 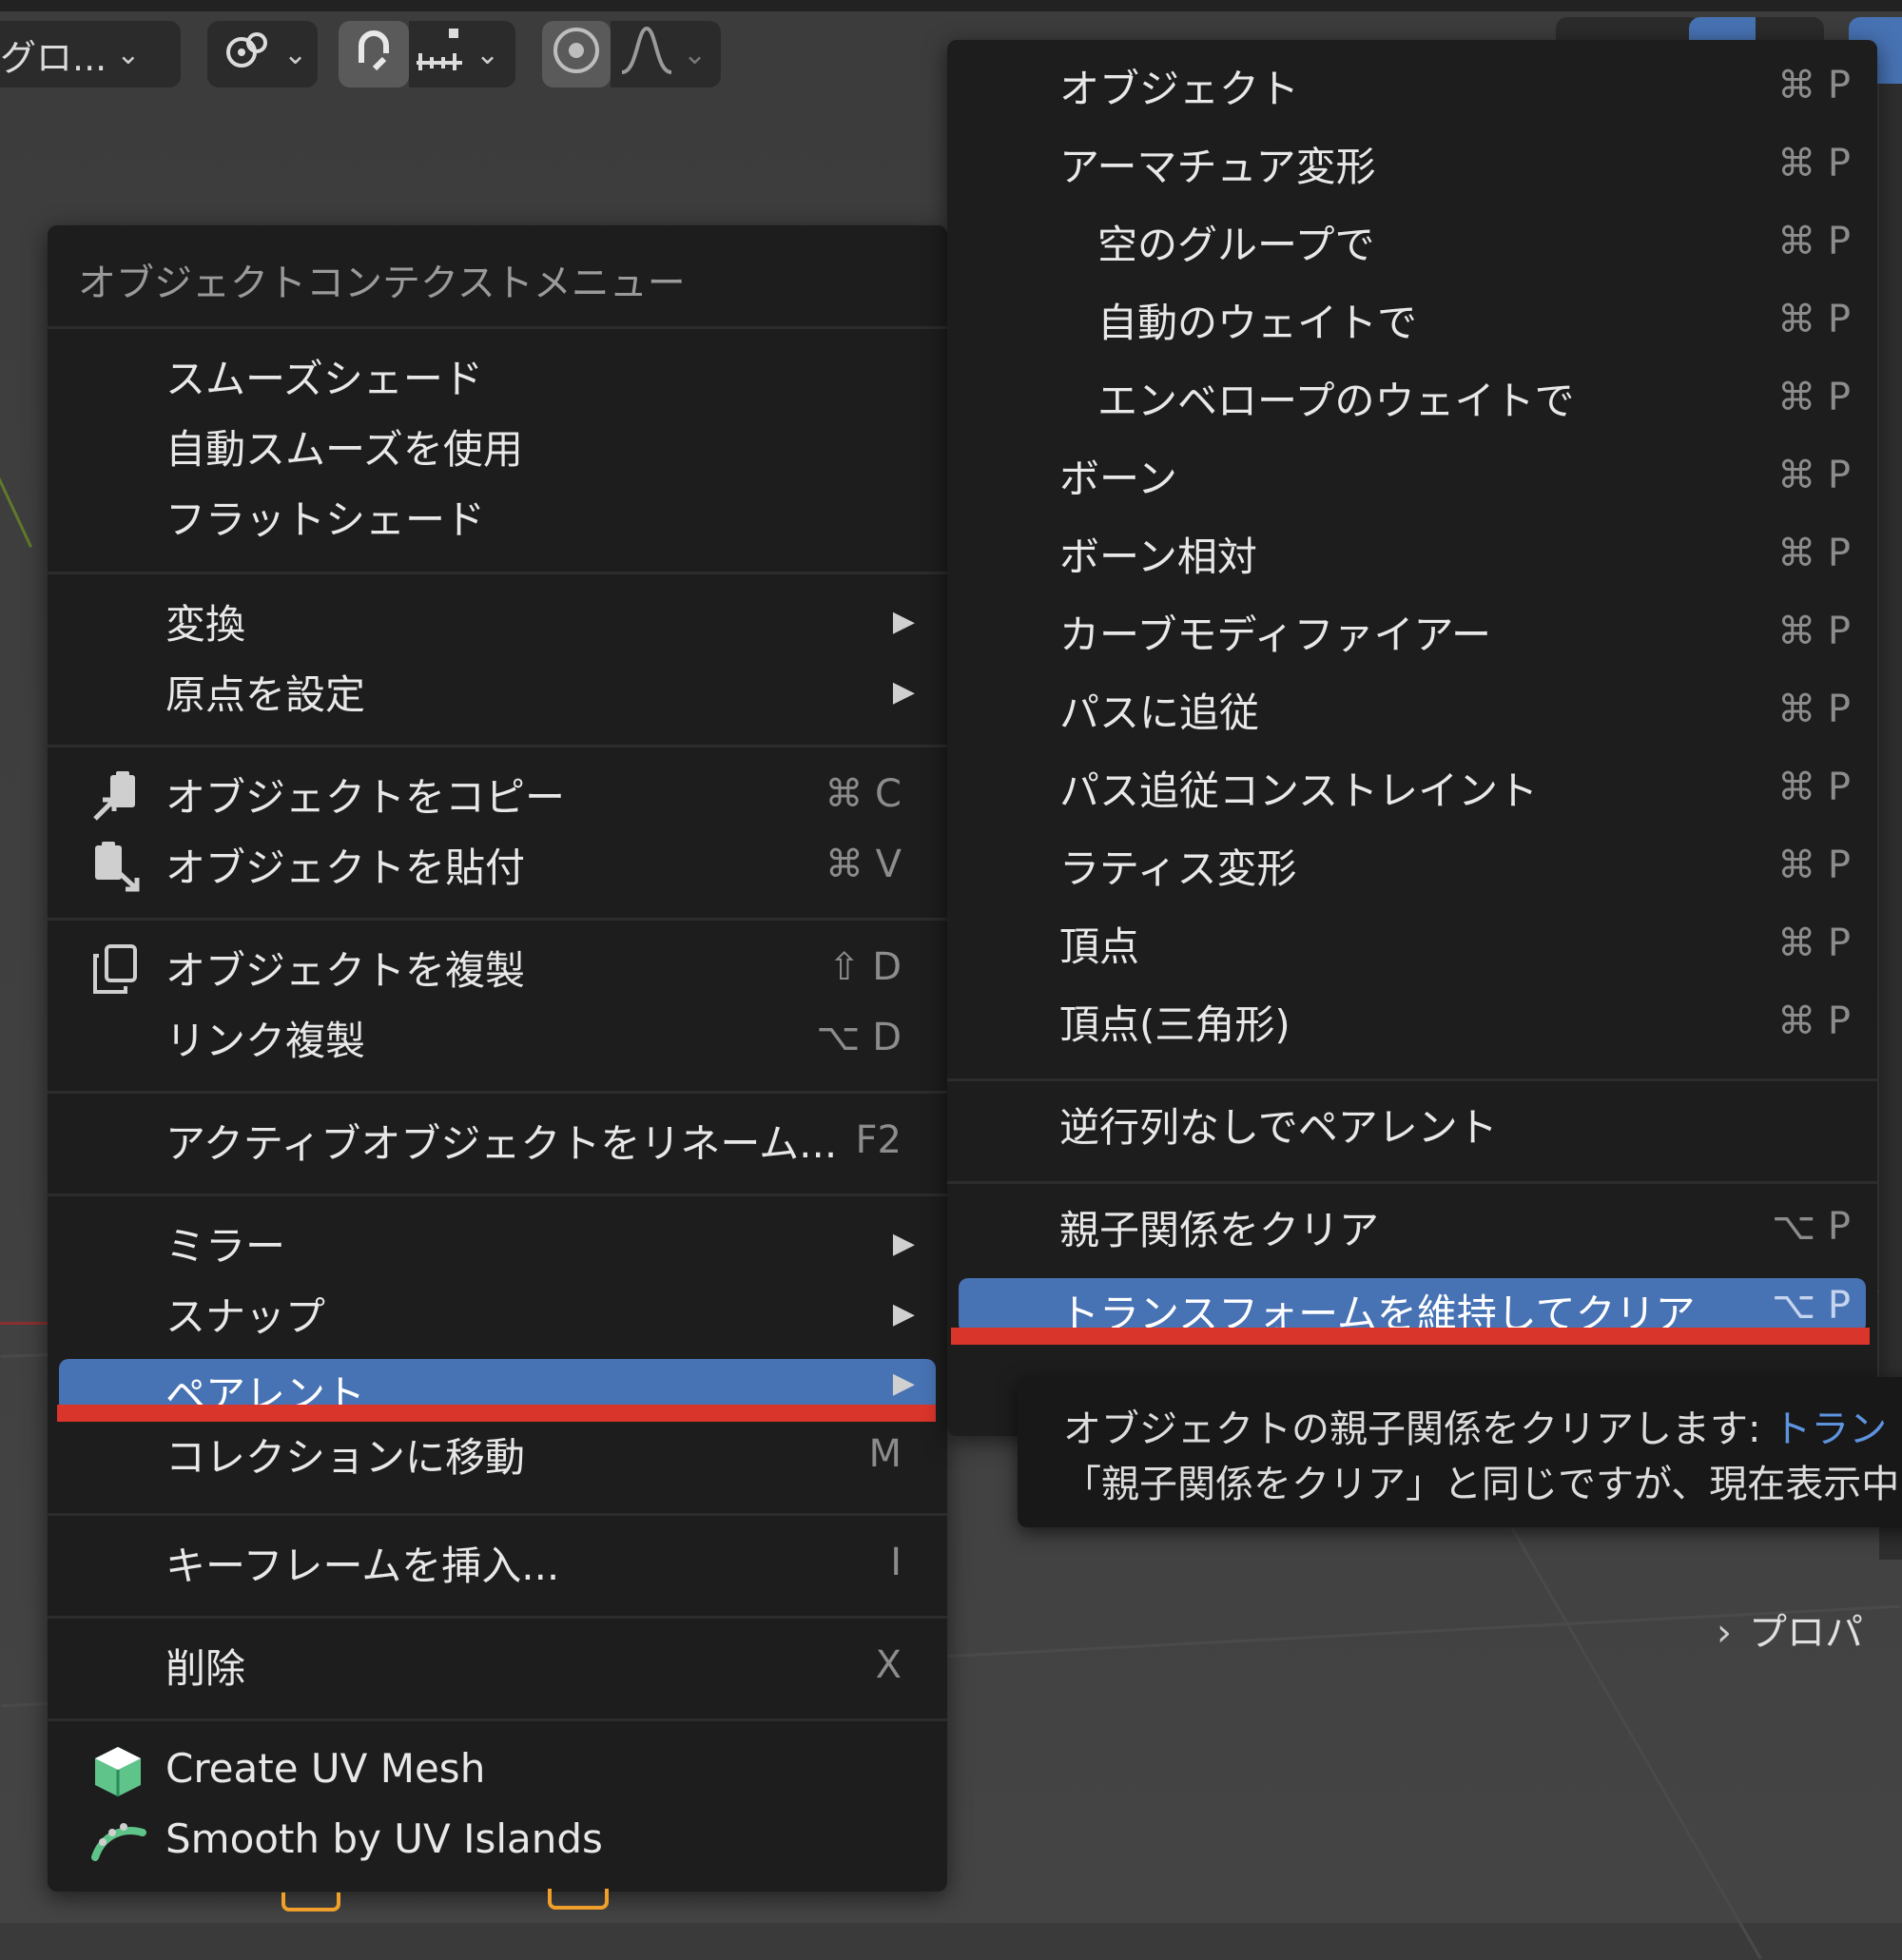 What do you see at coordinates (1175, 1024) in the screenshot?
I see `menu-item-label: 頂点(三角形)` at bounding box center [1175, 1024].